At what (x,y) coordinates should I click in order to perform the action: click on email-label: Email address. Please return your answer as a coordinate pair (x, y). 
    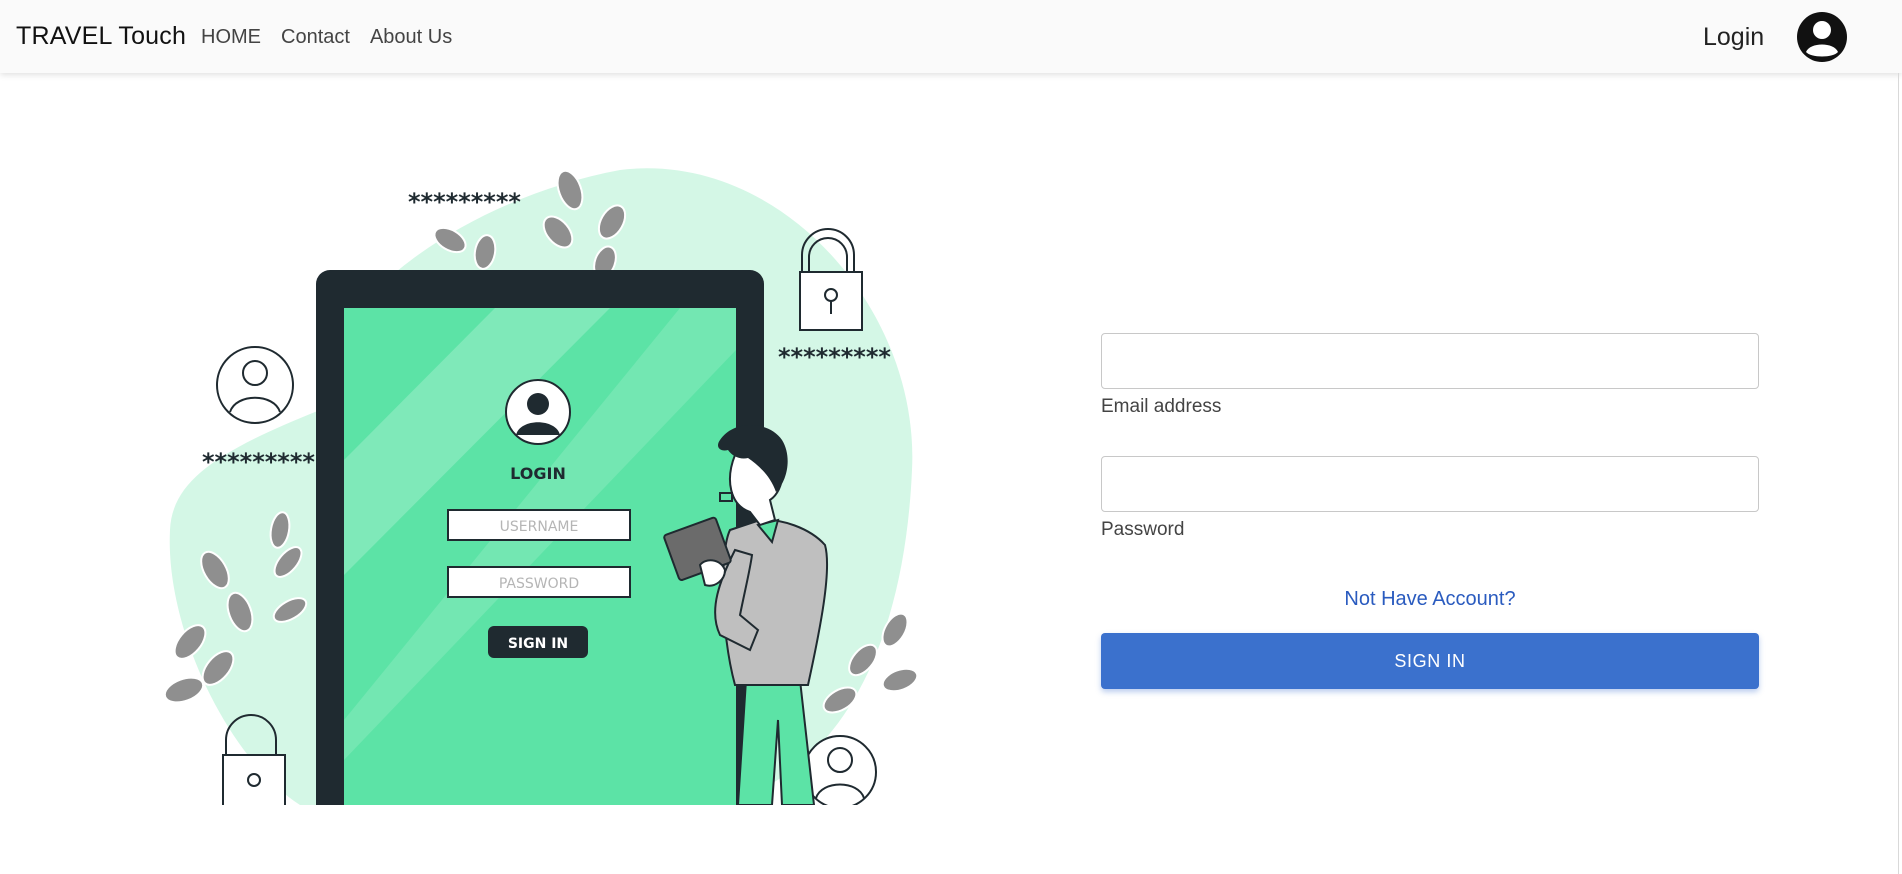
    Looking at the image, I should click on (1161, 406).